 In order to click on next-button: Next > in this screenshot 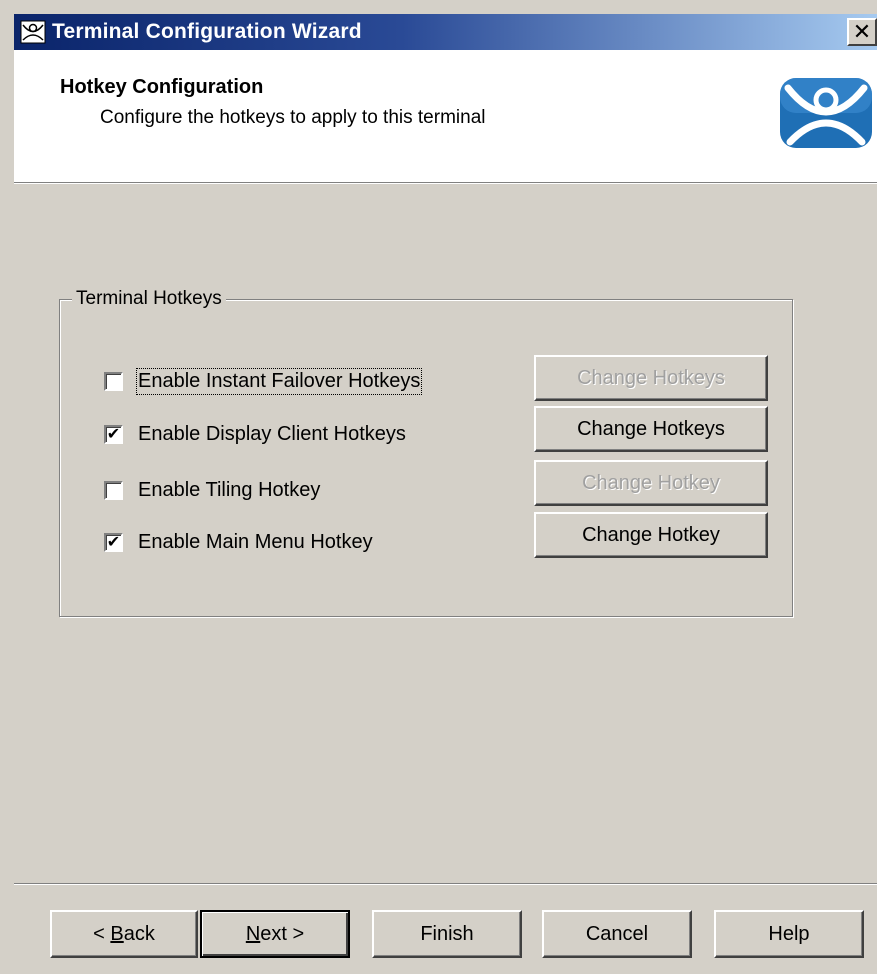, I will do `click(275, 934)`.